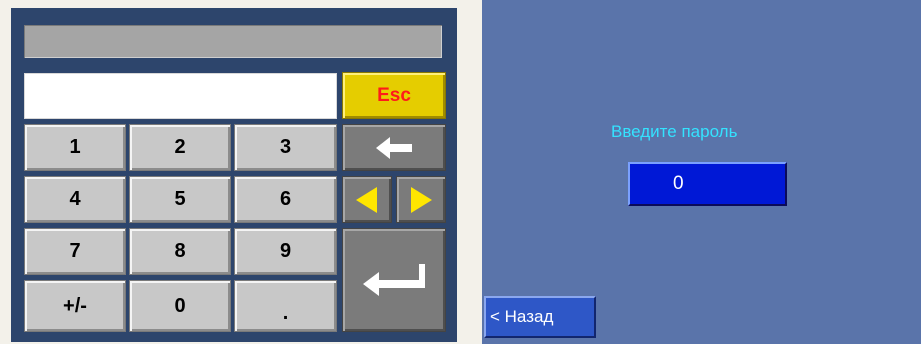 Image resolution: width=921 pixels, height=344 pixels. I want to click on back-button: < Назад, so click(540, 317).